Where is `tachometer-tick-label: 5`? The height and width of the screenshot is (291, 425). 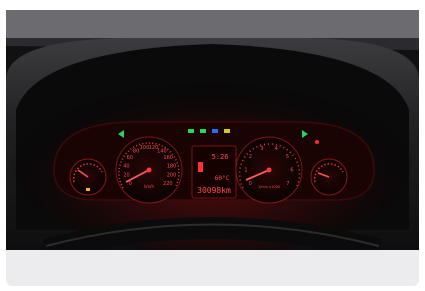 tachometer-tick-label: 5 is located at coordinates (287, 157).